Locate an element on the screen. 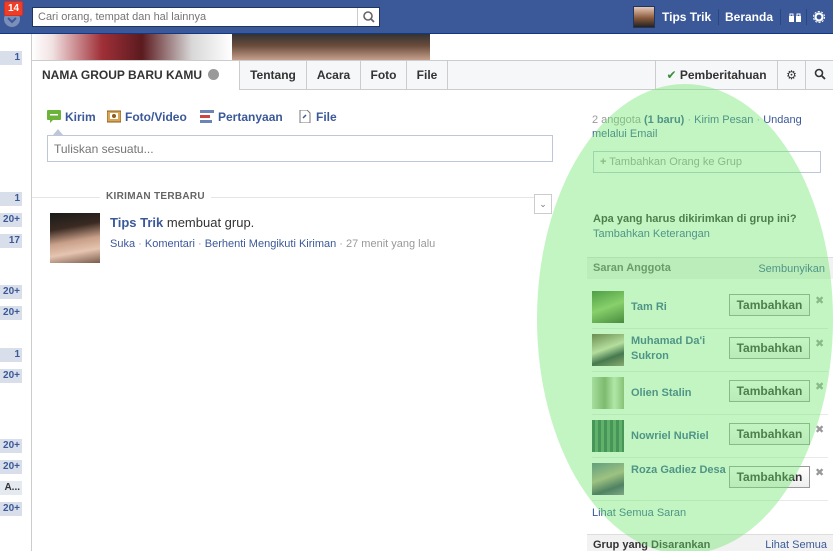 This screenshot has width=833, height=551. search-box is located at coordinates (206, 17).